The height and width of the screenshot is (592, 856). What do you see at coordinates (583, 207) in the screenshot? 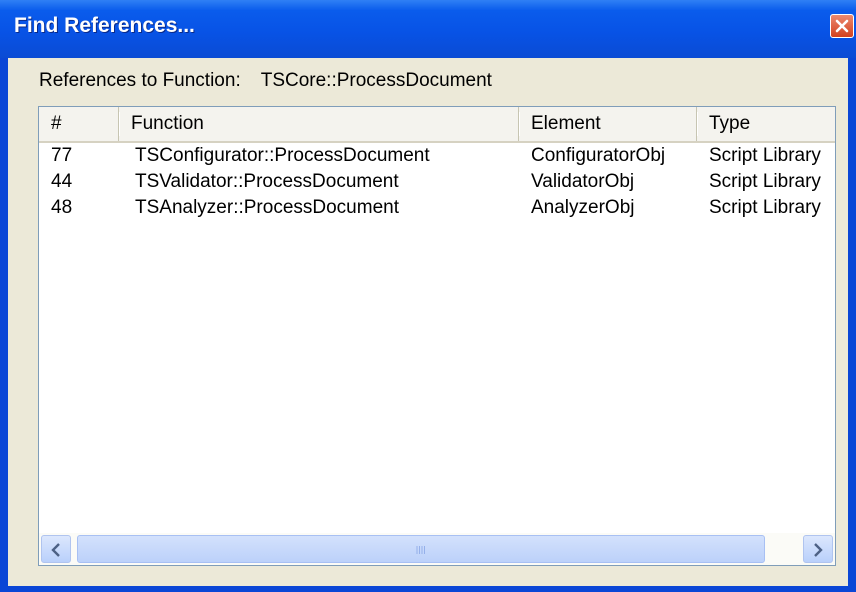
I see `row-element: AnalyzerObj` at bounding box center [583, 207].